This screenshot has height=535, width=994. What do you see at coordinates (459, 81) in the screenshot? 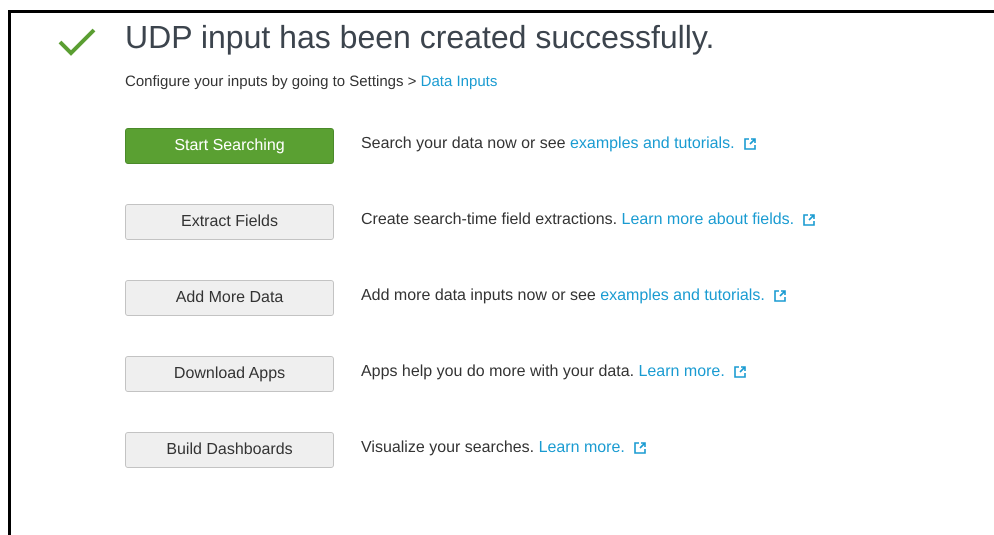
I see `data-inputs-link: Data Inputs` at bounding box center [459, 81].